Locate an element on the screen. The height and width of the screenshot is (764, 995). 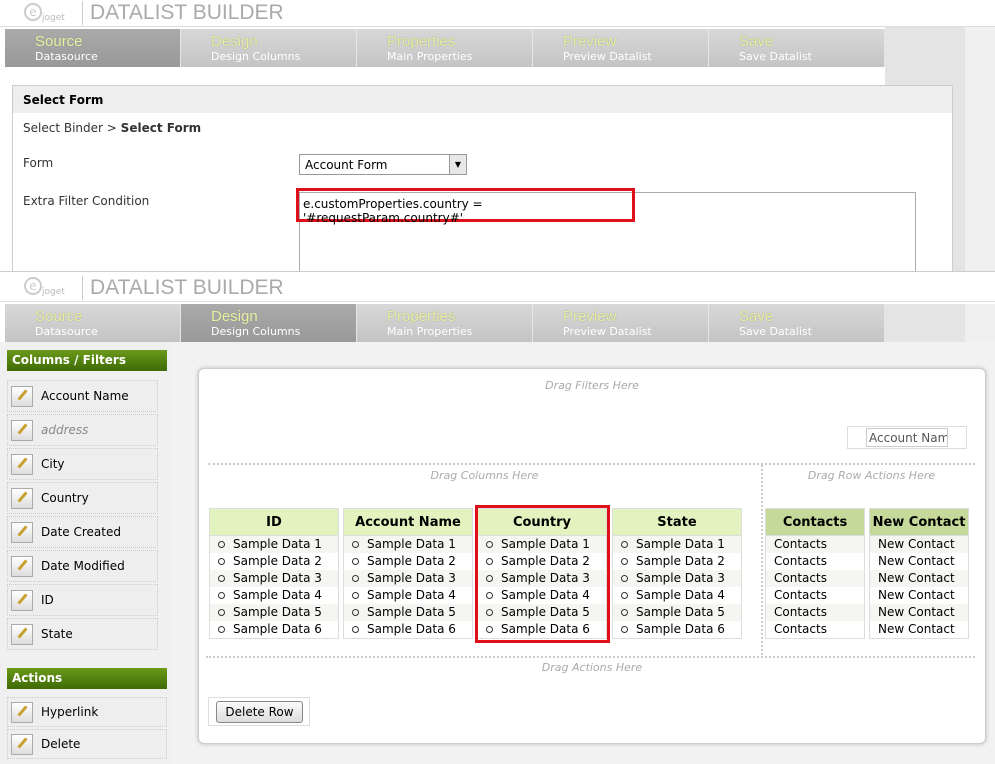
cell-value: Sample Data 4 is located at coordinates (277, 595).